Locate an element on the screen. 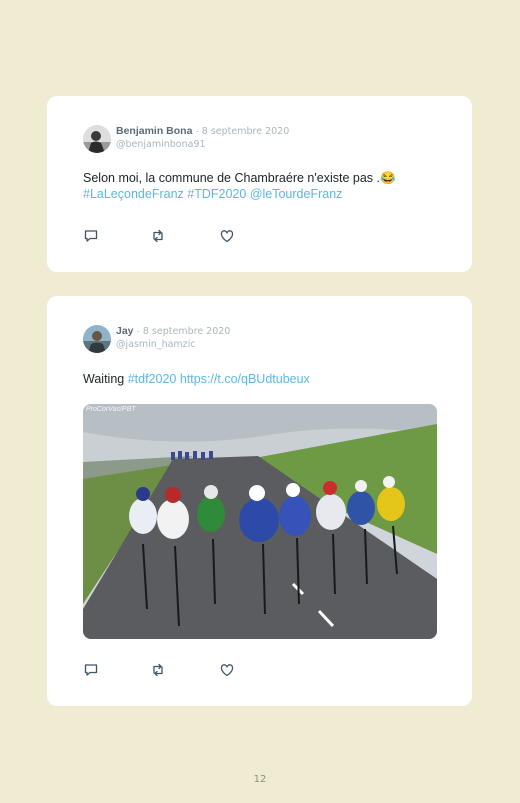 The height and width of the screenshot is (803, 520). mention-link: @leTourdeFranz is located at coordinates (296, 194).